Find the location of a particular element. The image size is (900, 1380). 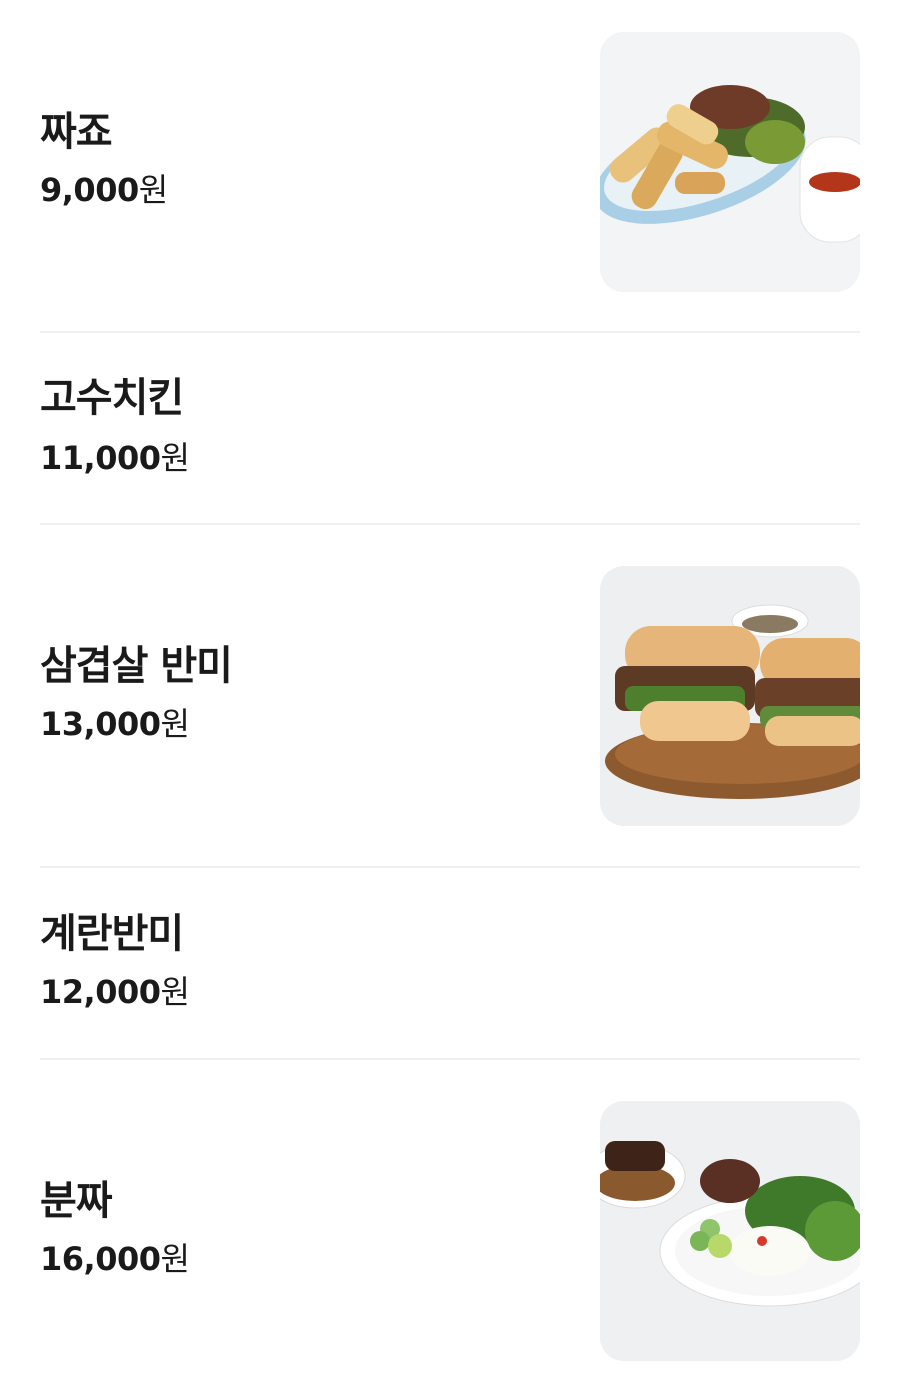

bun-cha-image is located at coordinates (730, 1231).